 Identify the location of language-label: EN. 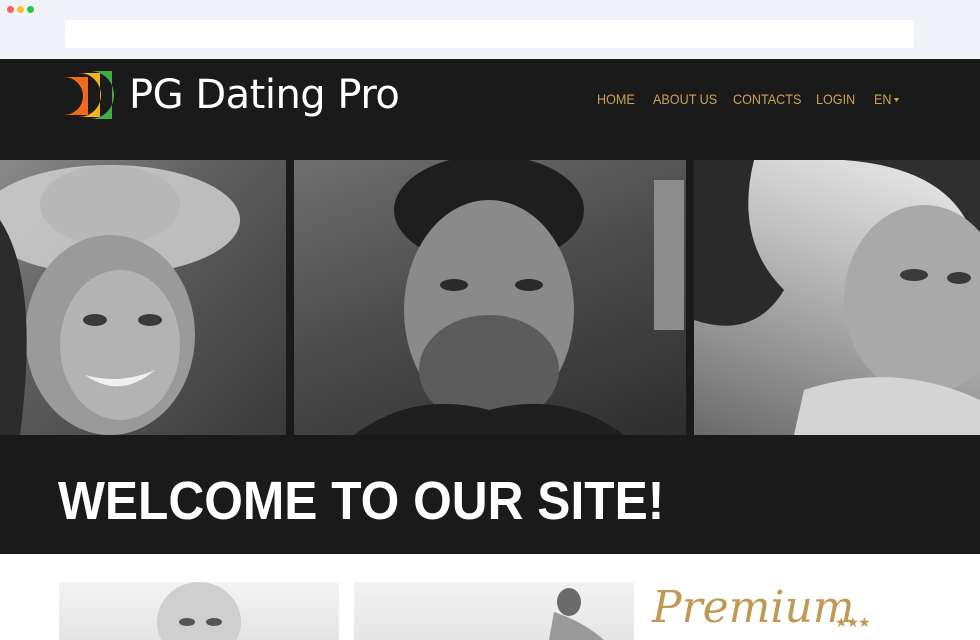
(883, 99).